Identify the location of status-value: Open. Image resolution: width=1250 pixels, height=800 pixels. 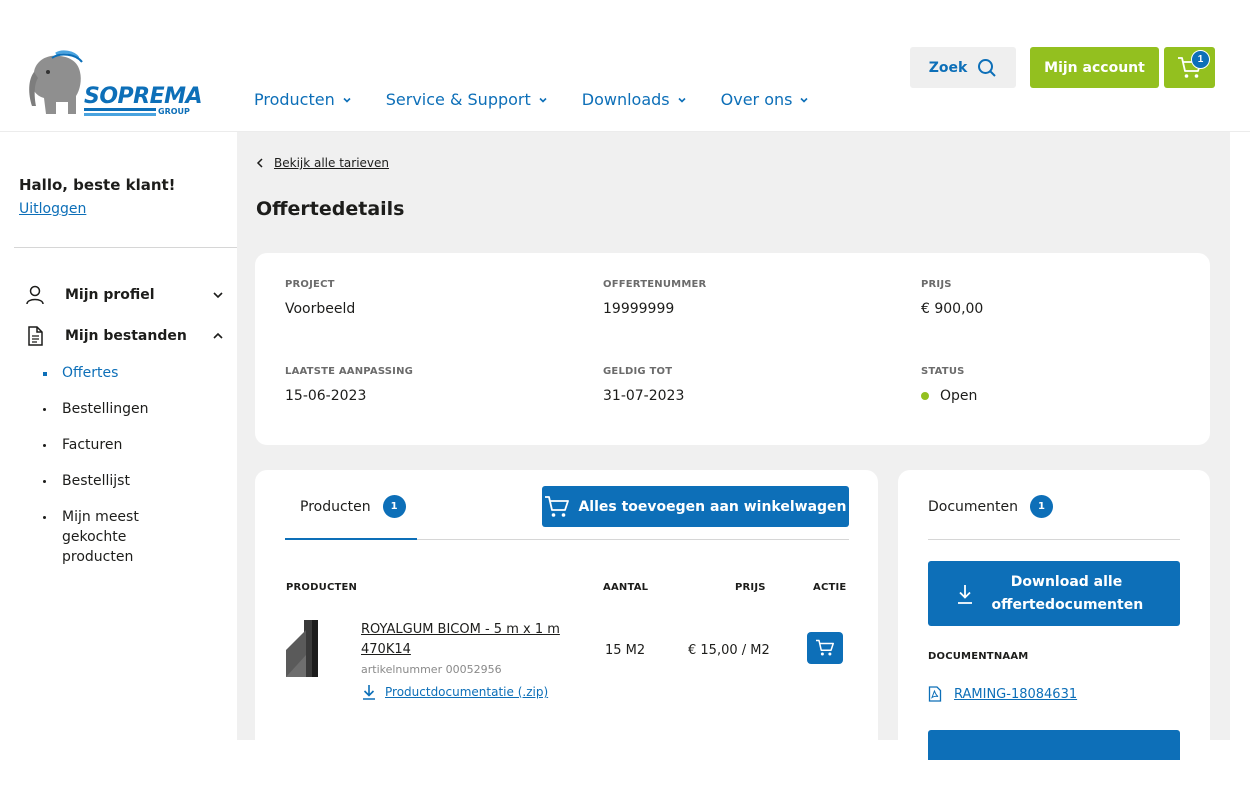
(949, 396).